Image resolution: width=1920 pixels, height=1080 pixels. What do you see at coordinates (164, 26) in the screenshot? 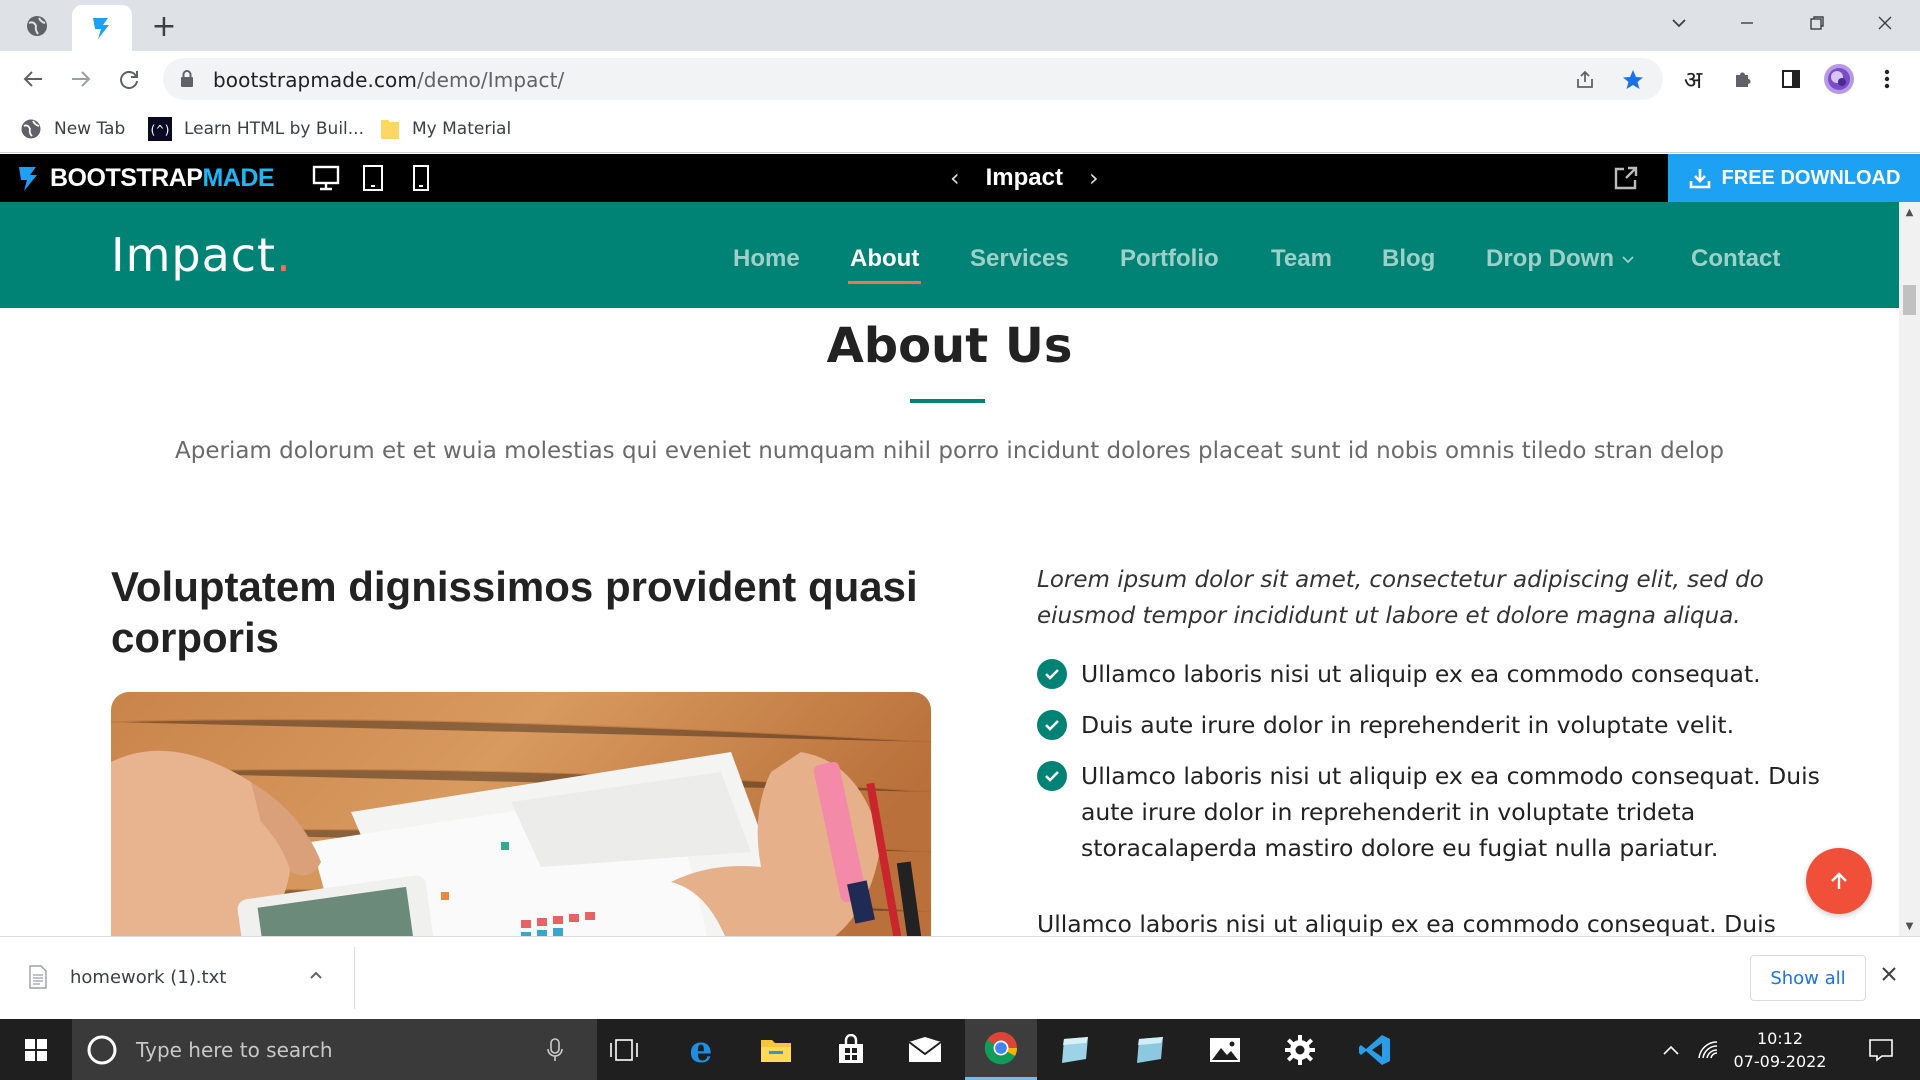
I see `new-tab-plus-icon: +` at bounding box center [164, 26].